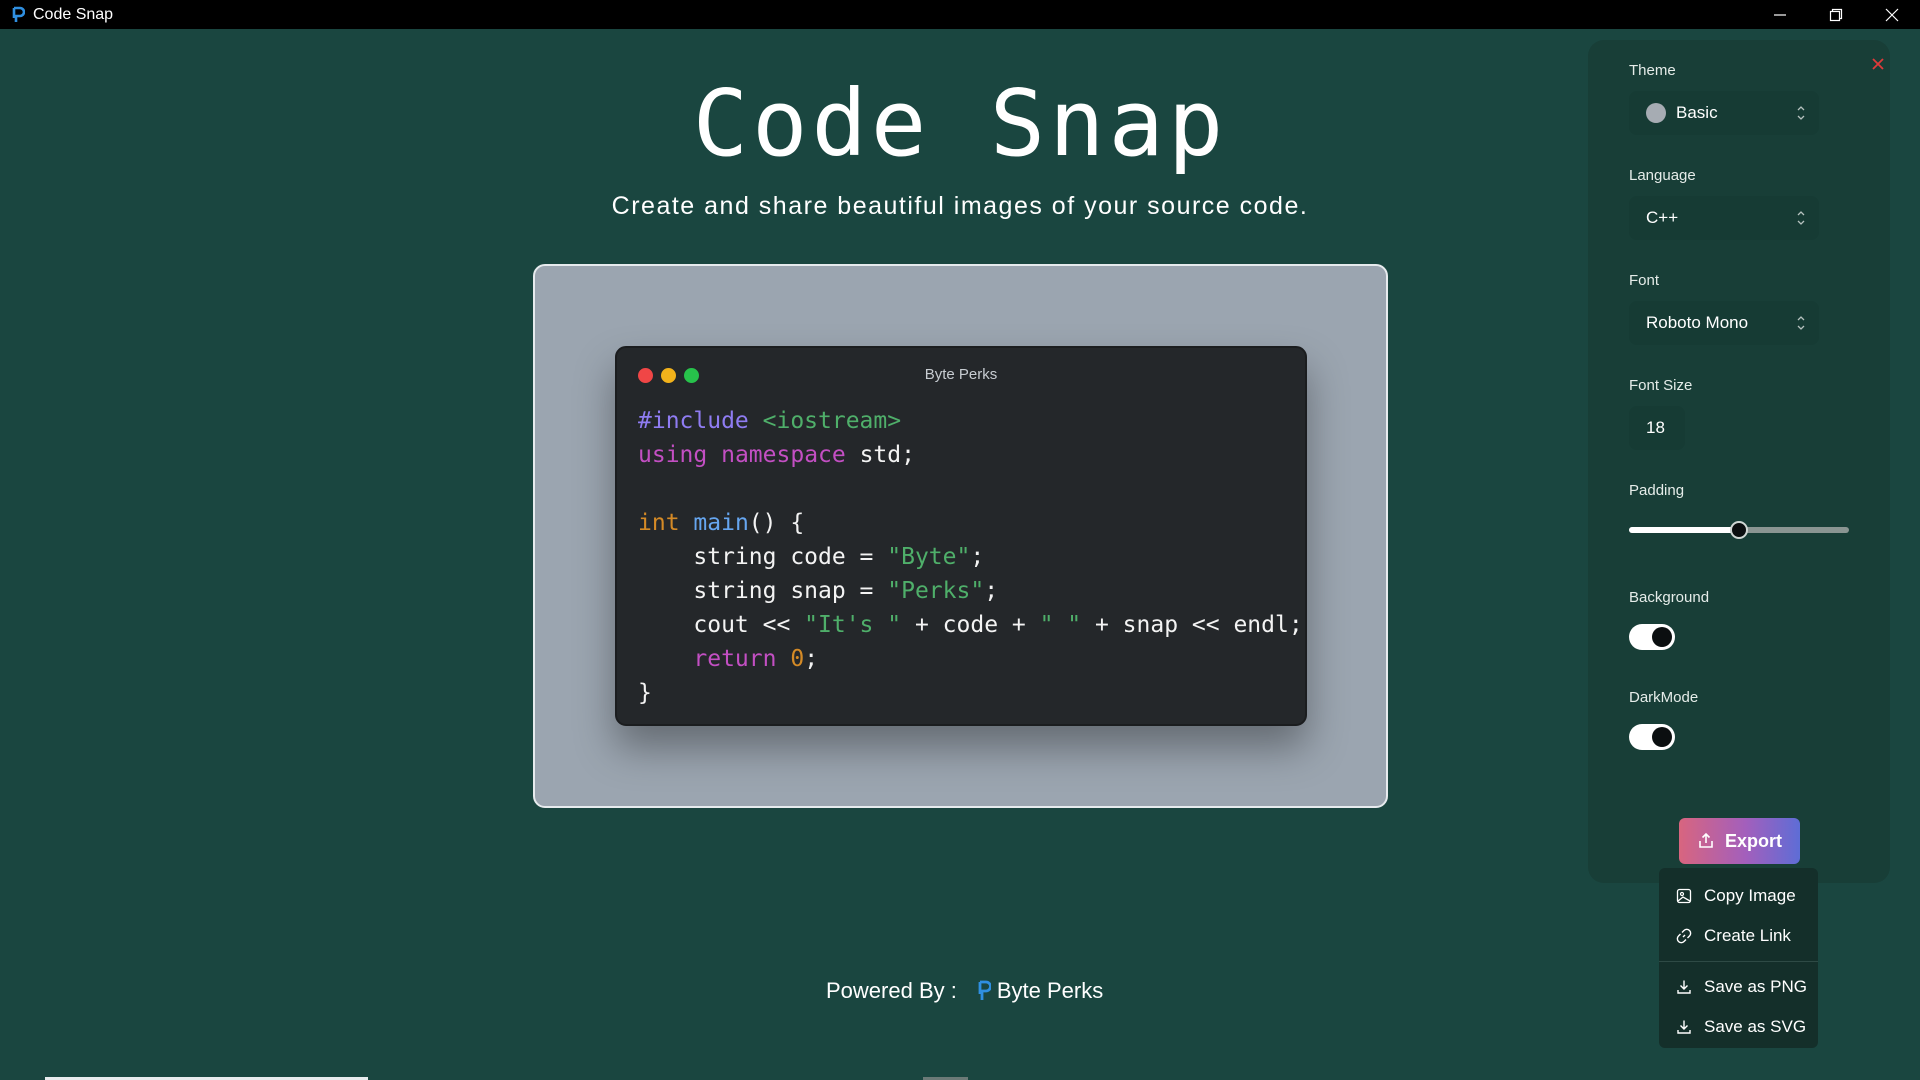 This screenshot has width=1920, height=1080. I want to click on padding-slider-handle, so click(1739, 530).